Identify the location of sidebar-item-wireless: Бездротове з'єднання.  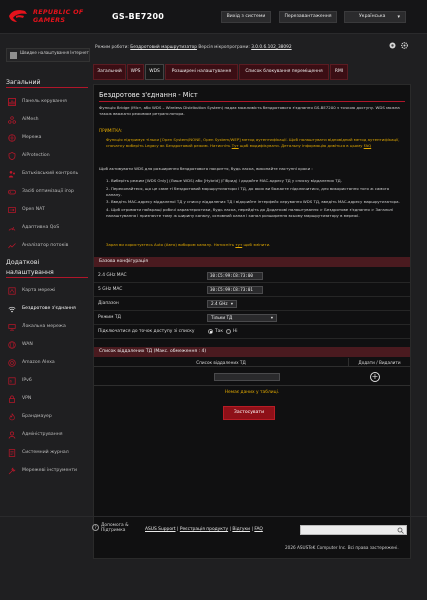
(49, 309).